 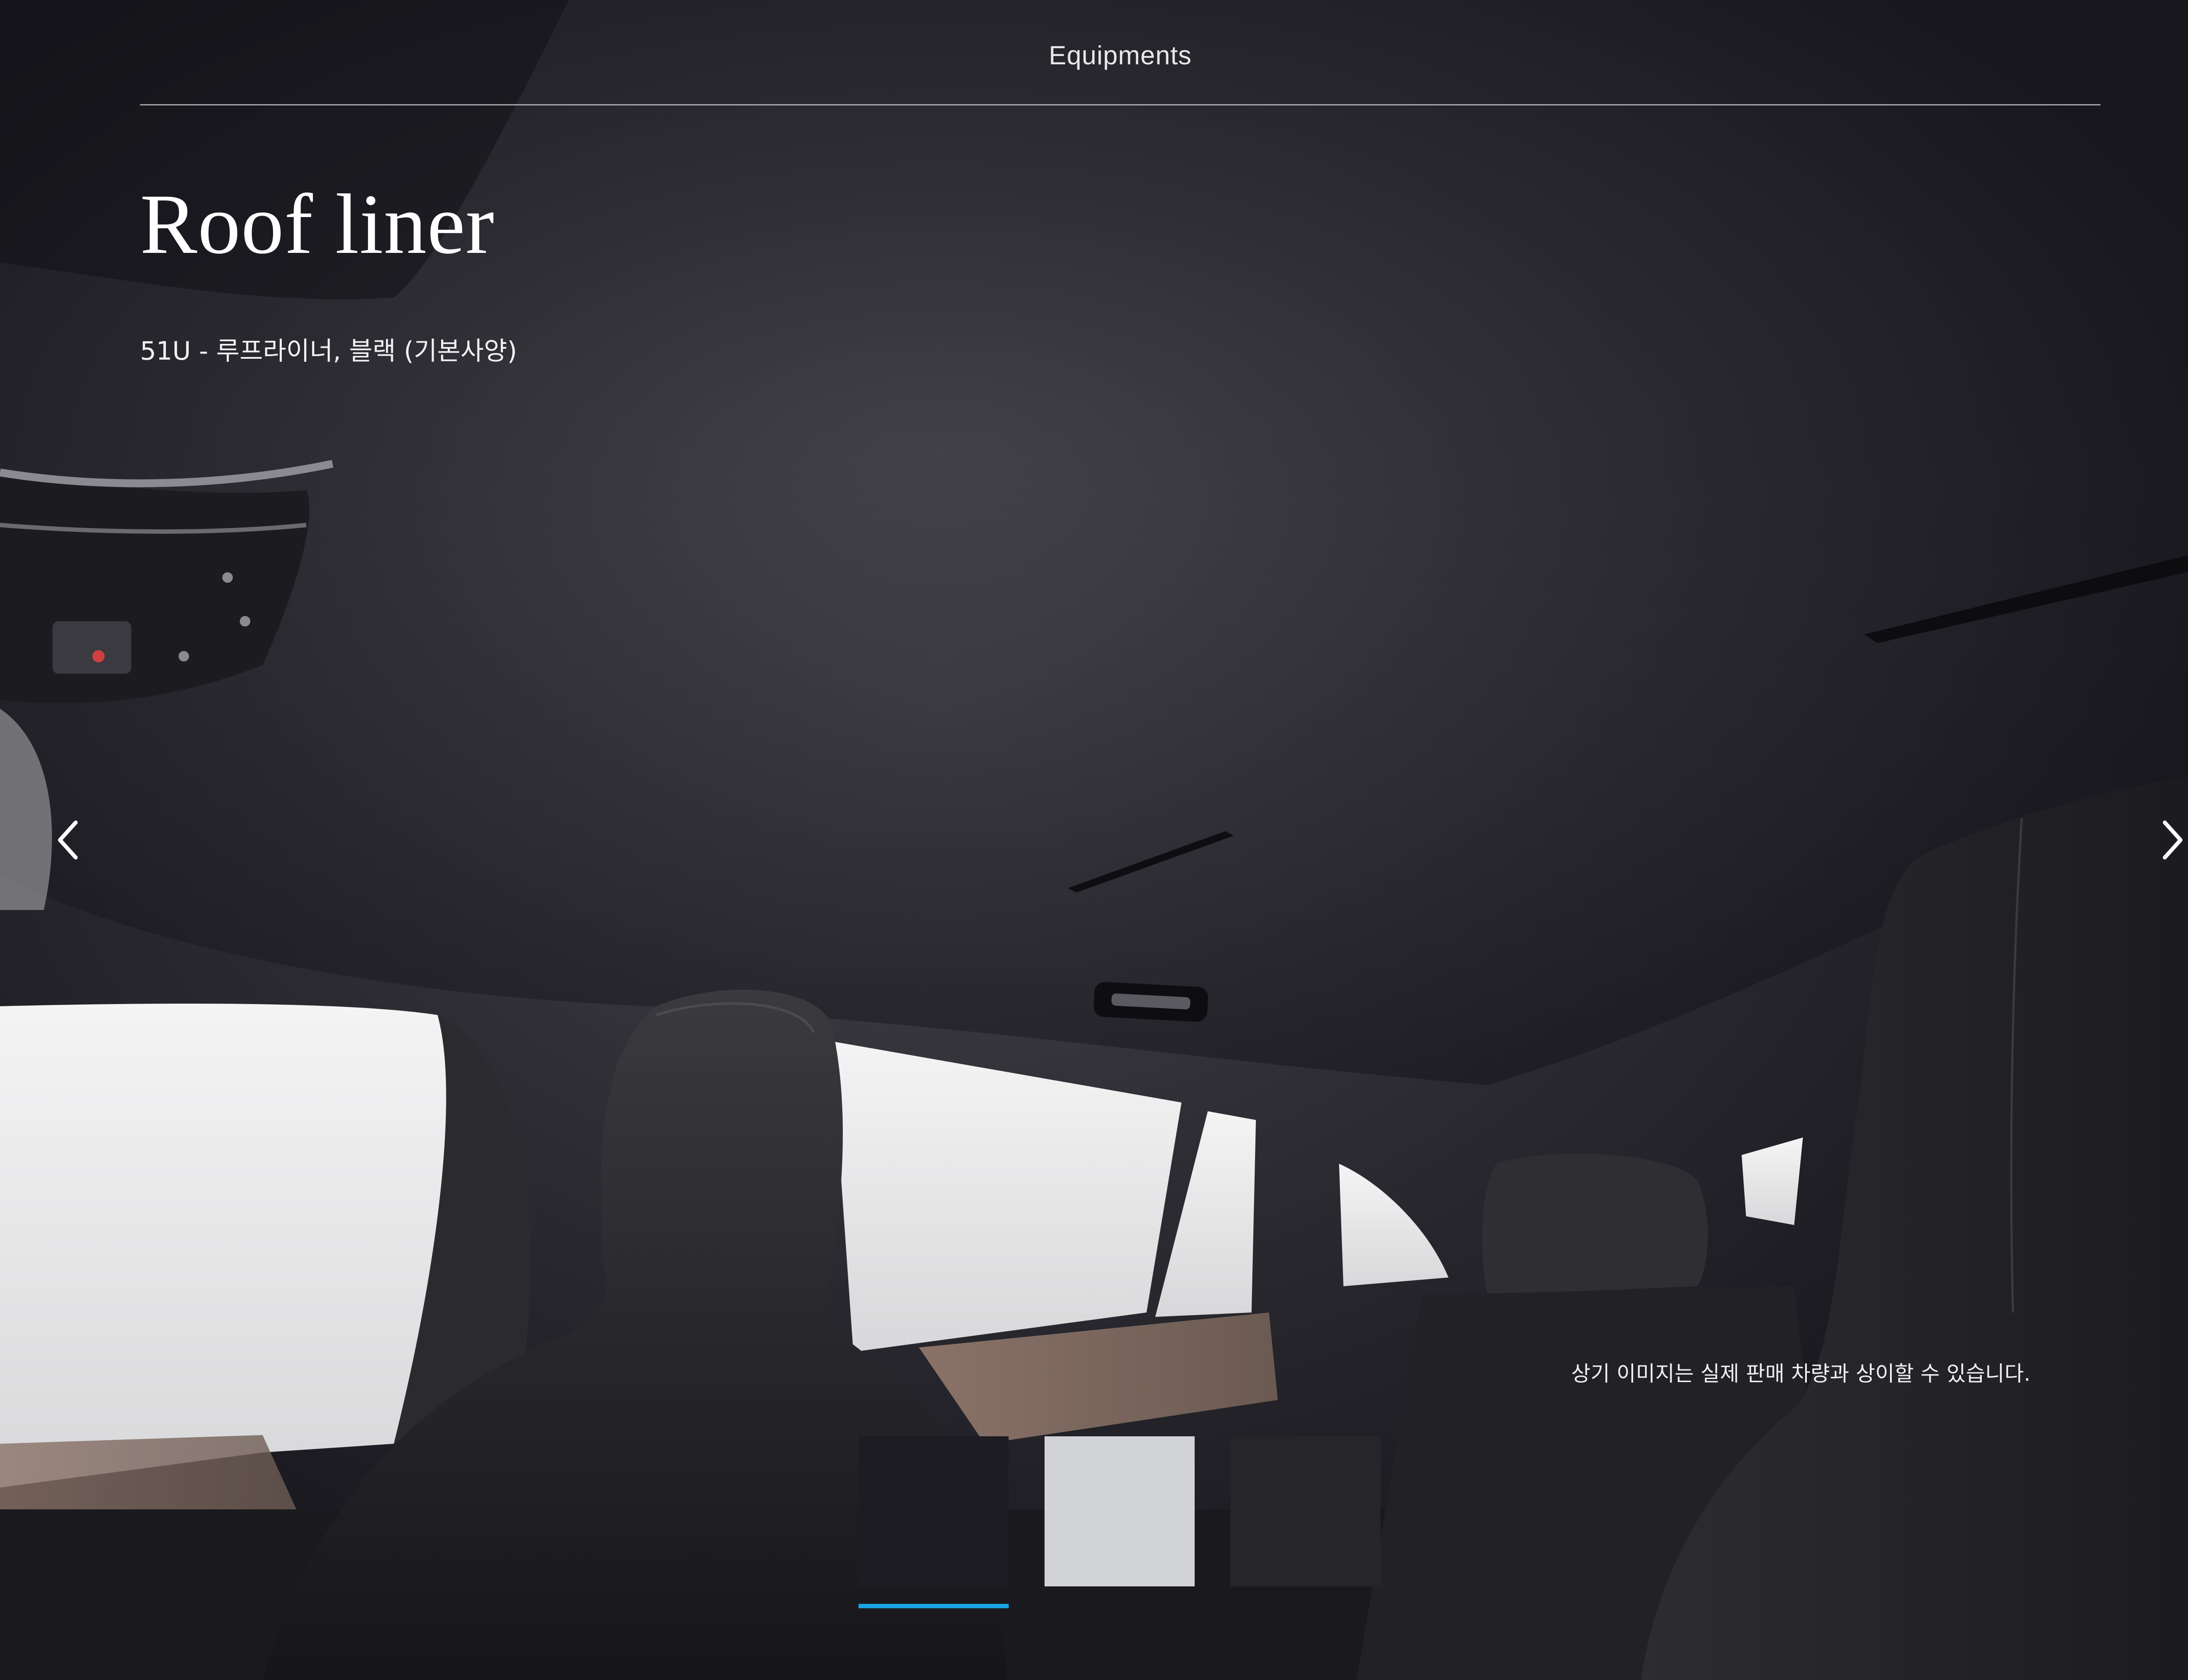 I want to click on next-button, so click(x=2167, y=840).